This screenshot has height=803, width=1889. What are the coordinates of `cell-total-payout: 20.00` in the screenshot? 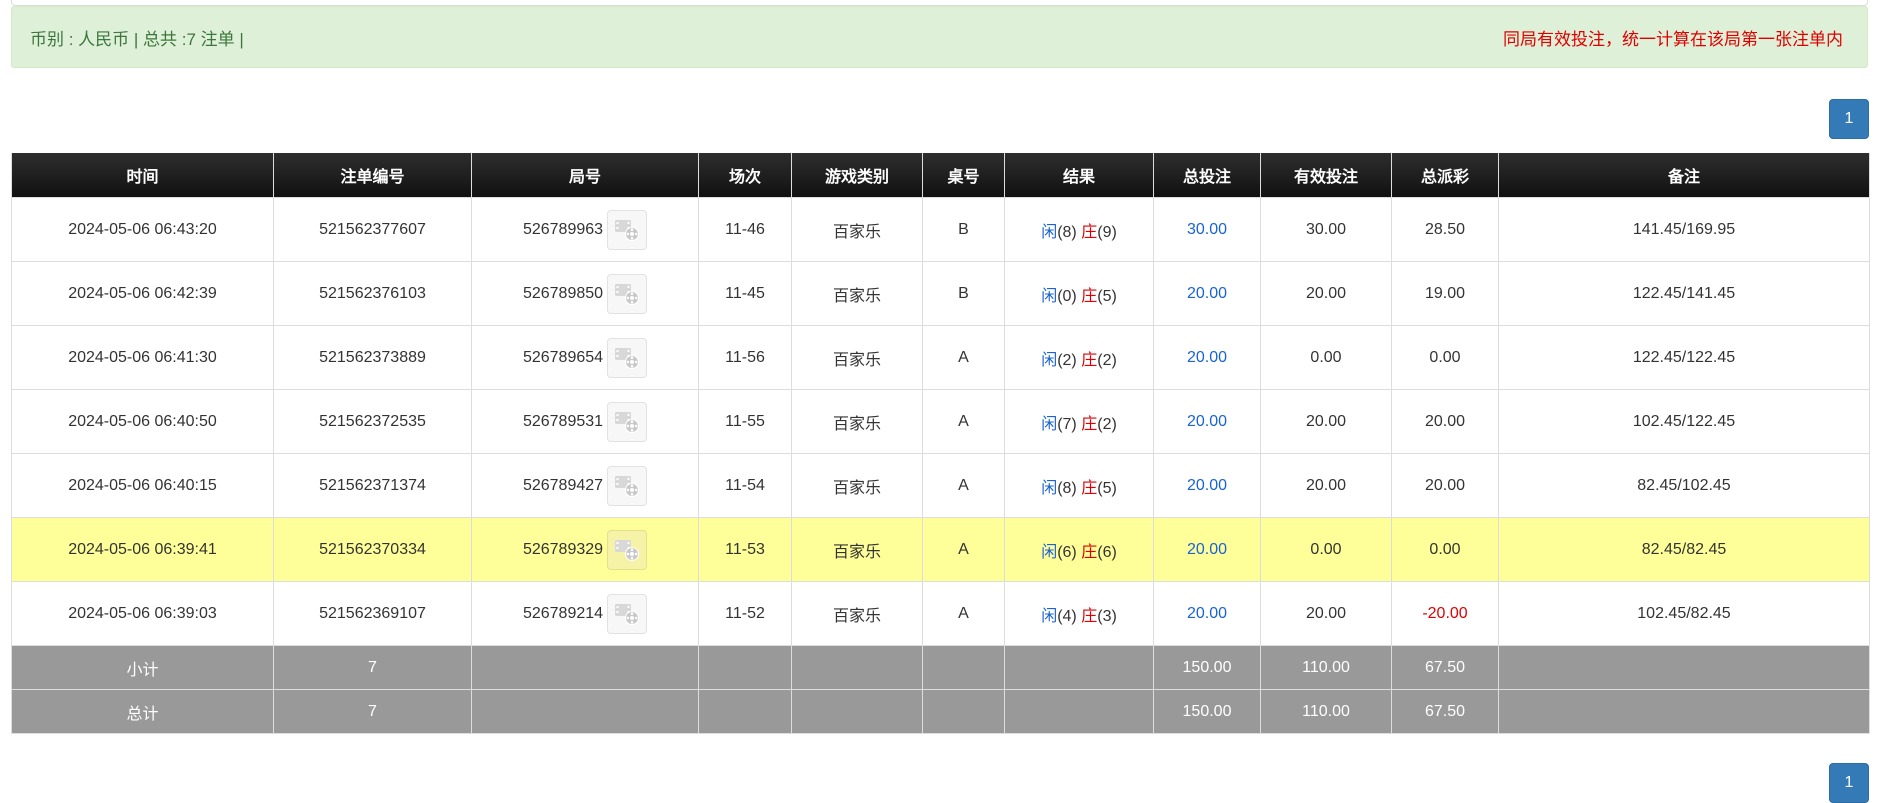 It's located at (1445, 421).